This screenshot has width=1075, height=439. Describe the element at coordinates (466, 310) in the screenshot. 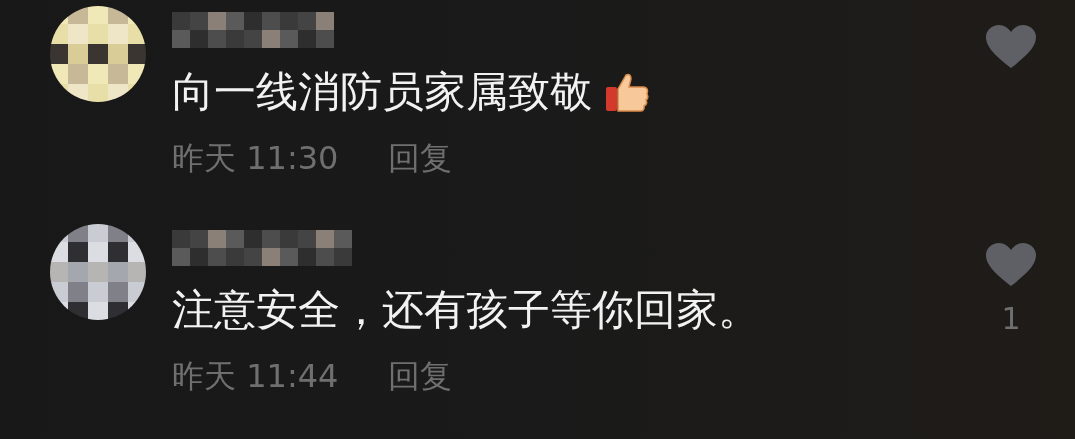

I see `comment-text: 注意安全，还有孩子等你回家。` at that location.